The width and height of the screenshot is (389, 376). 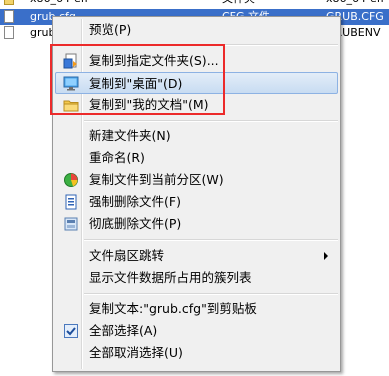 I want to click on file-short-name: x86_64-efi, so click(x=355, y=3).